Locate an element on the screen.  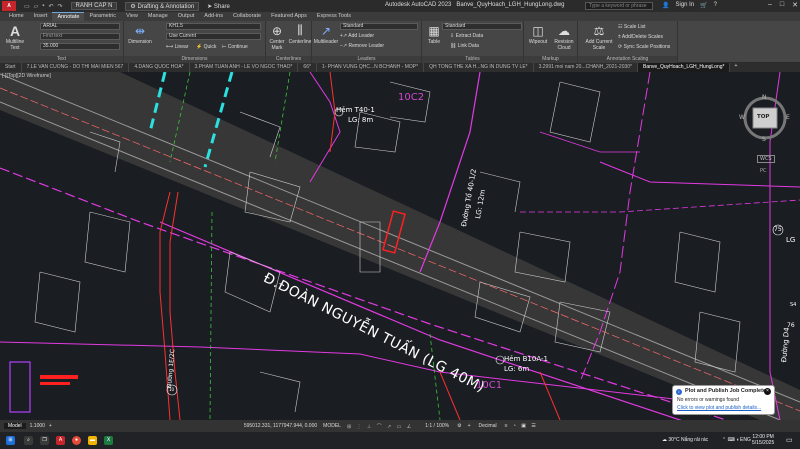
task-view-icon: ❐ is located at coordinates (44, 440).